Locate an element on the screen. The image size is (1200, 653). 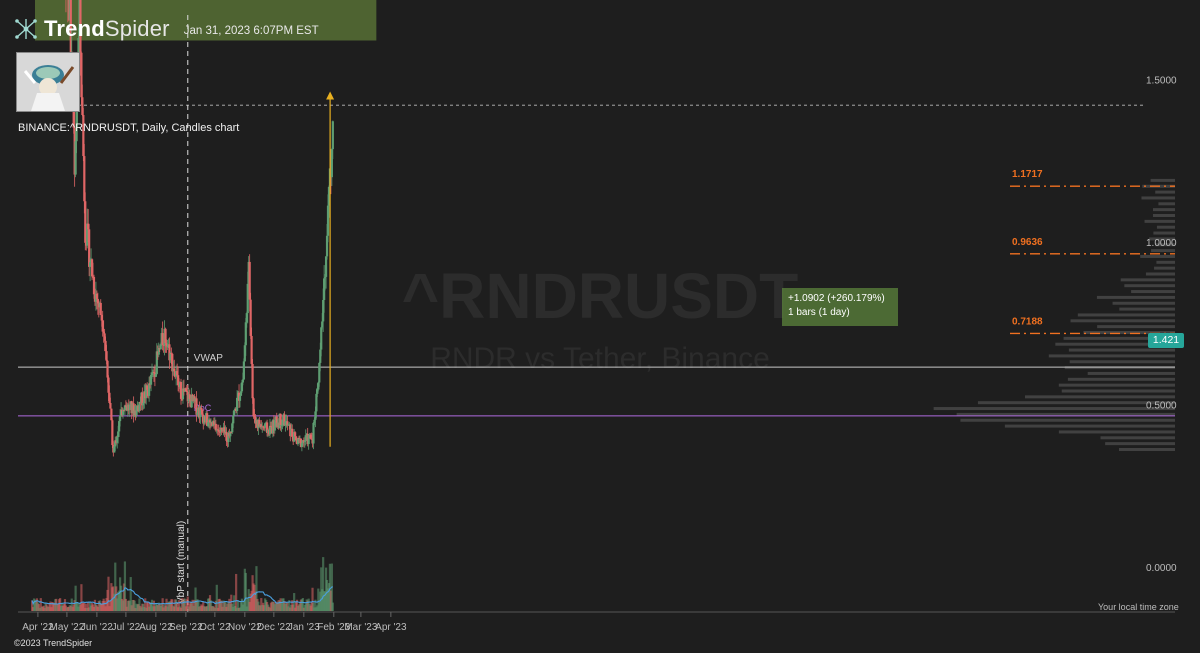
x-tick-label: Mar '23 is located at coordinates (360, 627).